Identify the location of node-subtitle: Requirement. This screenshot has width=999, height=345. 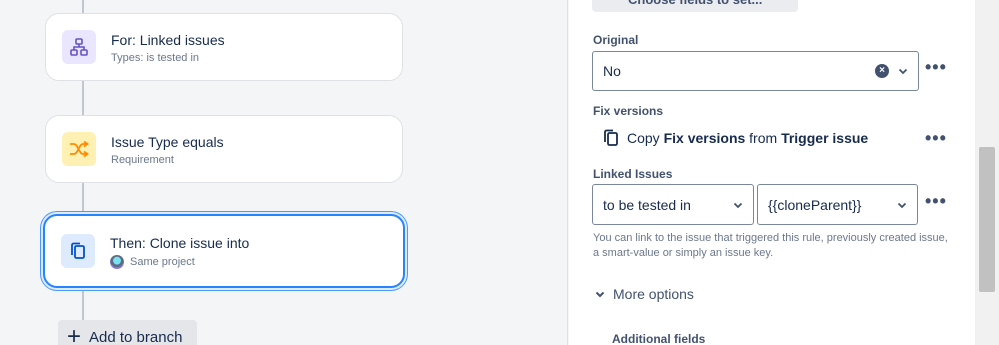
(142, 159).